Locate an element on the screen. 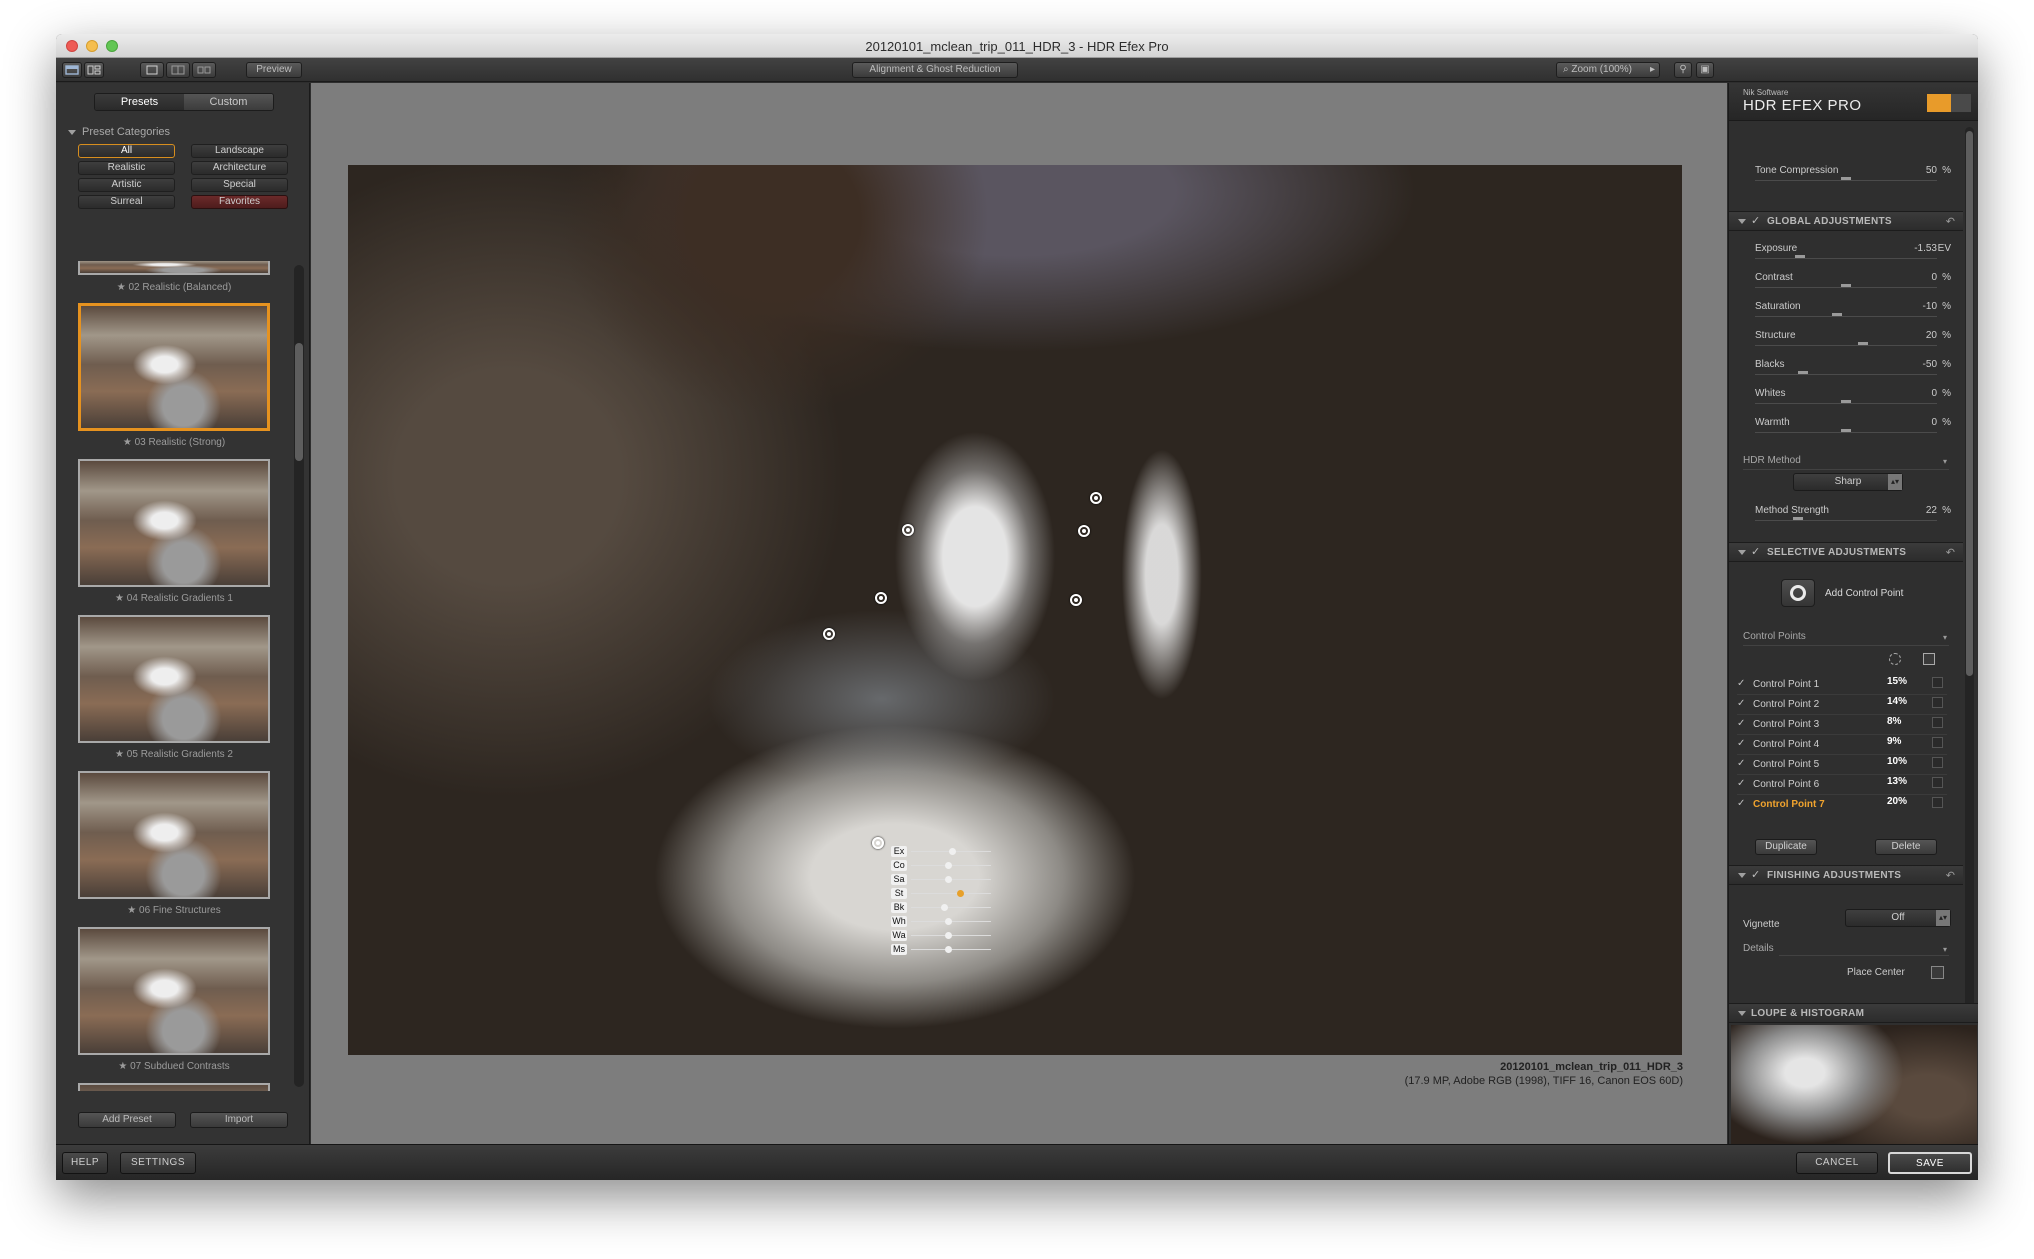  exposure-slider: Exposure -1.53 EV is located at coordinates (1853, 256).